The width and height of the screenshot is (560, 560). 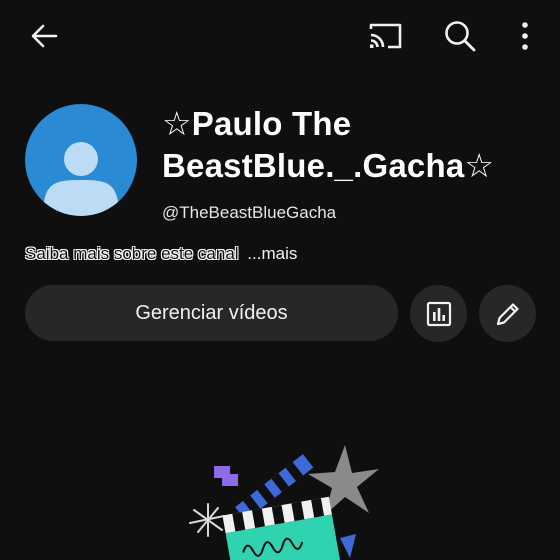 I want to click on more-link: ...mais, so click(x=272, y=253).